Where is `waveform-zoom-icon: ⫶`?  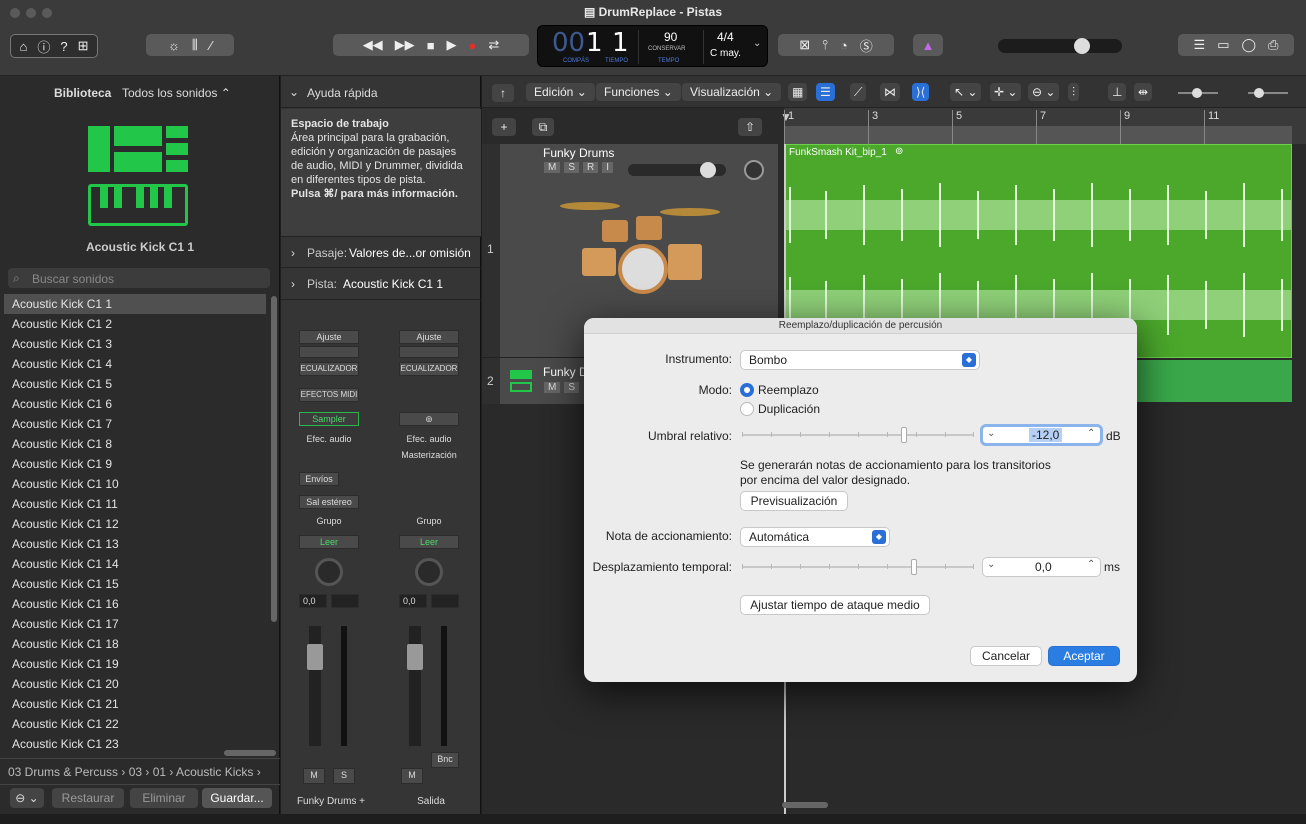 waveform-zoom-icon: ⫶ is located at coordinates (1074, 92).